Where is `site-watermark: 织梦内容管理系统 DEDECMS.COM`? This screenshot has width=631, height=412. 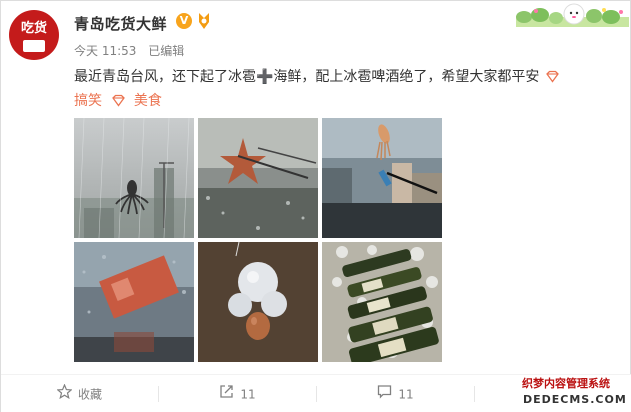
site-watermark: 织梦内容管理系统 DEDECMS.COM is located at coordinates (575, 392).